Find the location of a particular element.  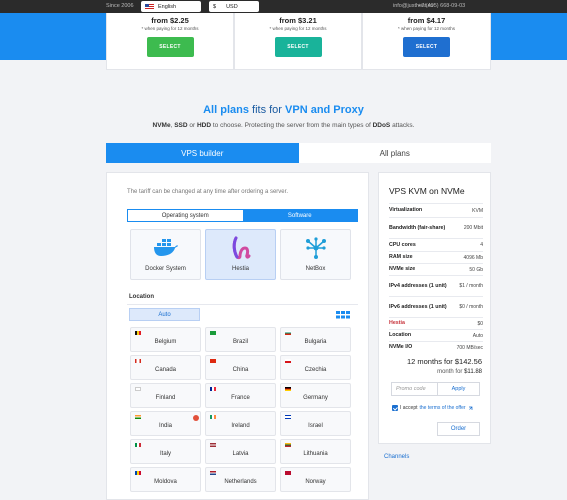

spec-key: CPU cores is located at coordinates (402, 244).